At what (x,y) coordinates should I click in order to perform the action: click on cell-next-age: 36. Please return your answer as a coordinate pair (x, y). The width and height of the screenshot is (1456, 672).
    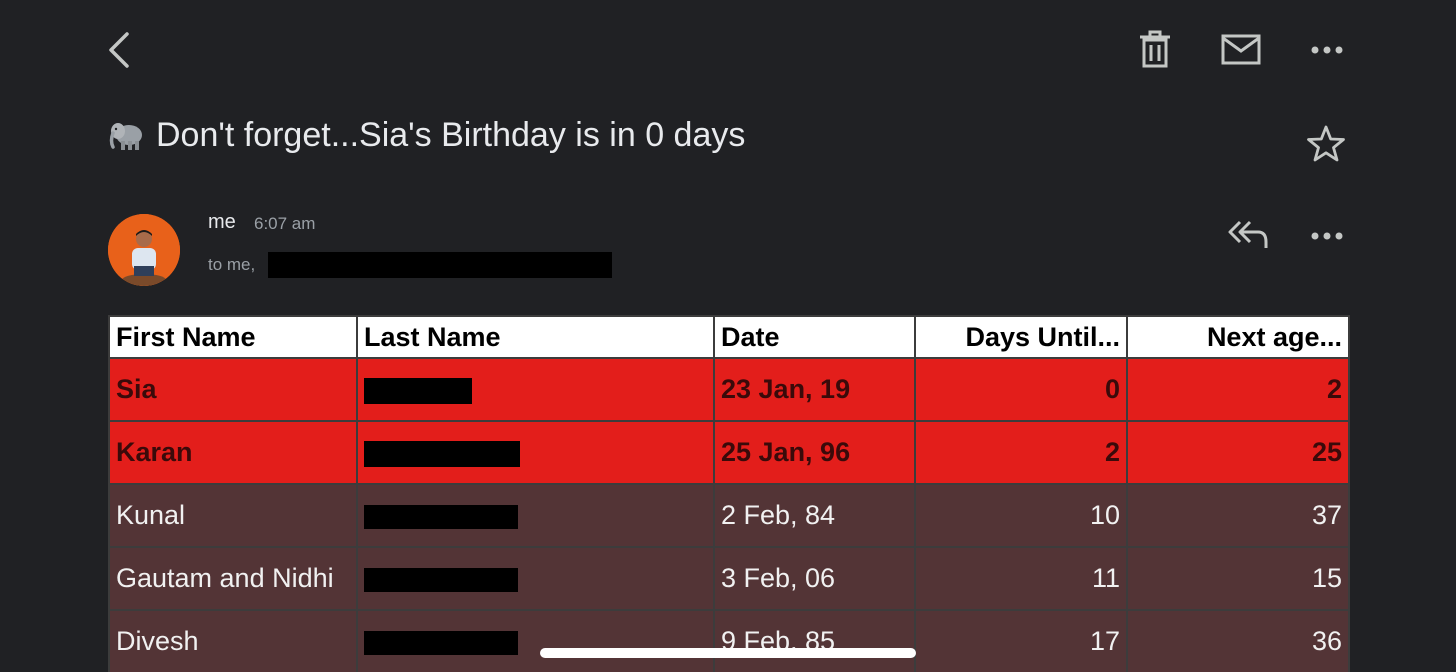
    Looking at the image, I should click on (1238, 640).